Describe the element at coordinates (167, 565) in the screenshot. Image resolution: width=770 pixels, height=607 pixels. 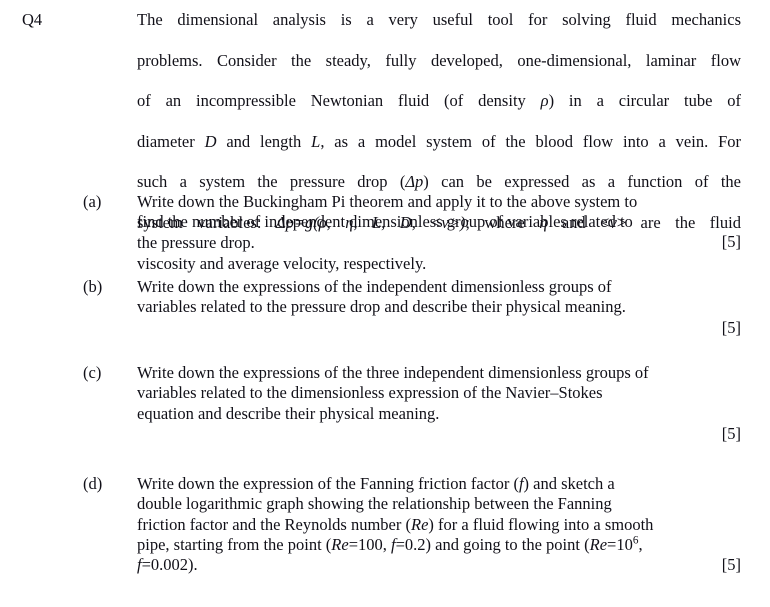
I see `part-d-line-5: f=0.002).` at that location.